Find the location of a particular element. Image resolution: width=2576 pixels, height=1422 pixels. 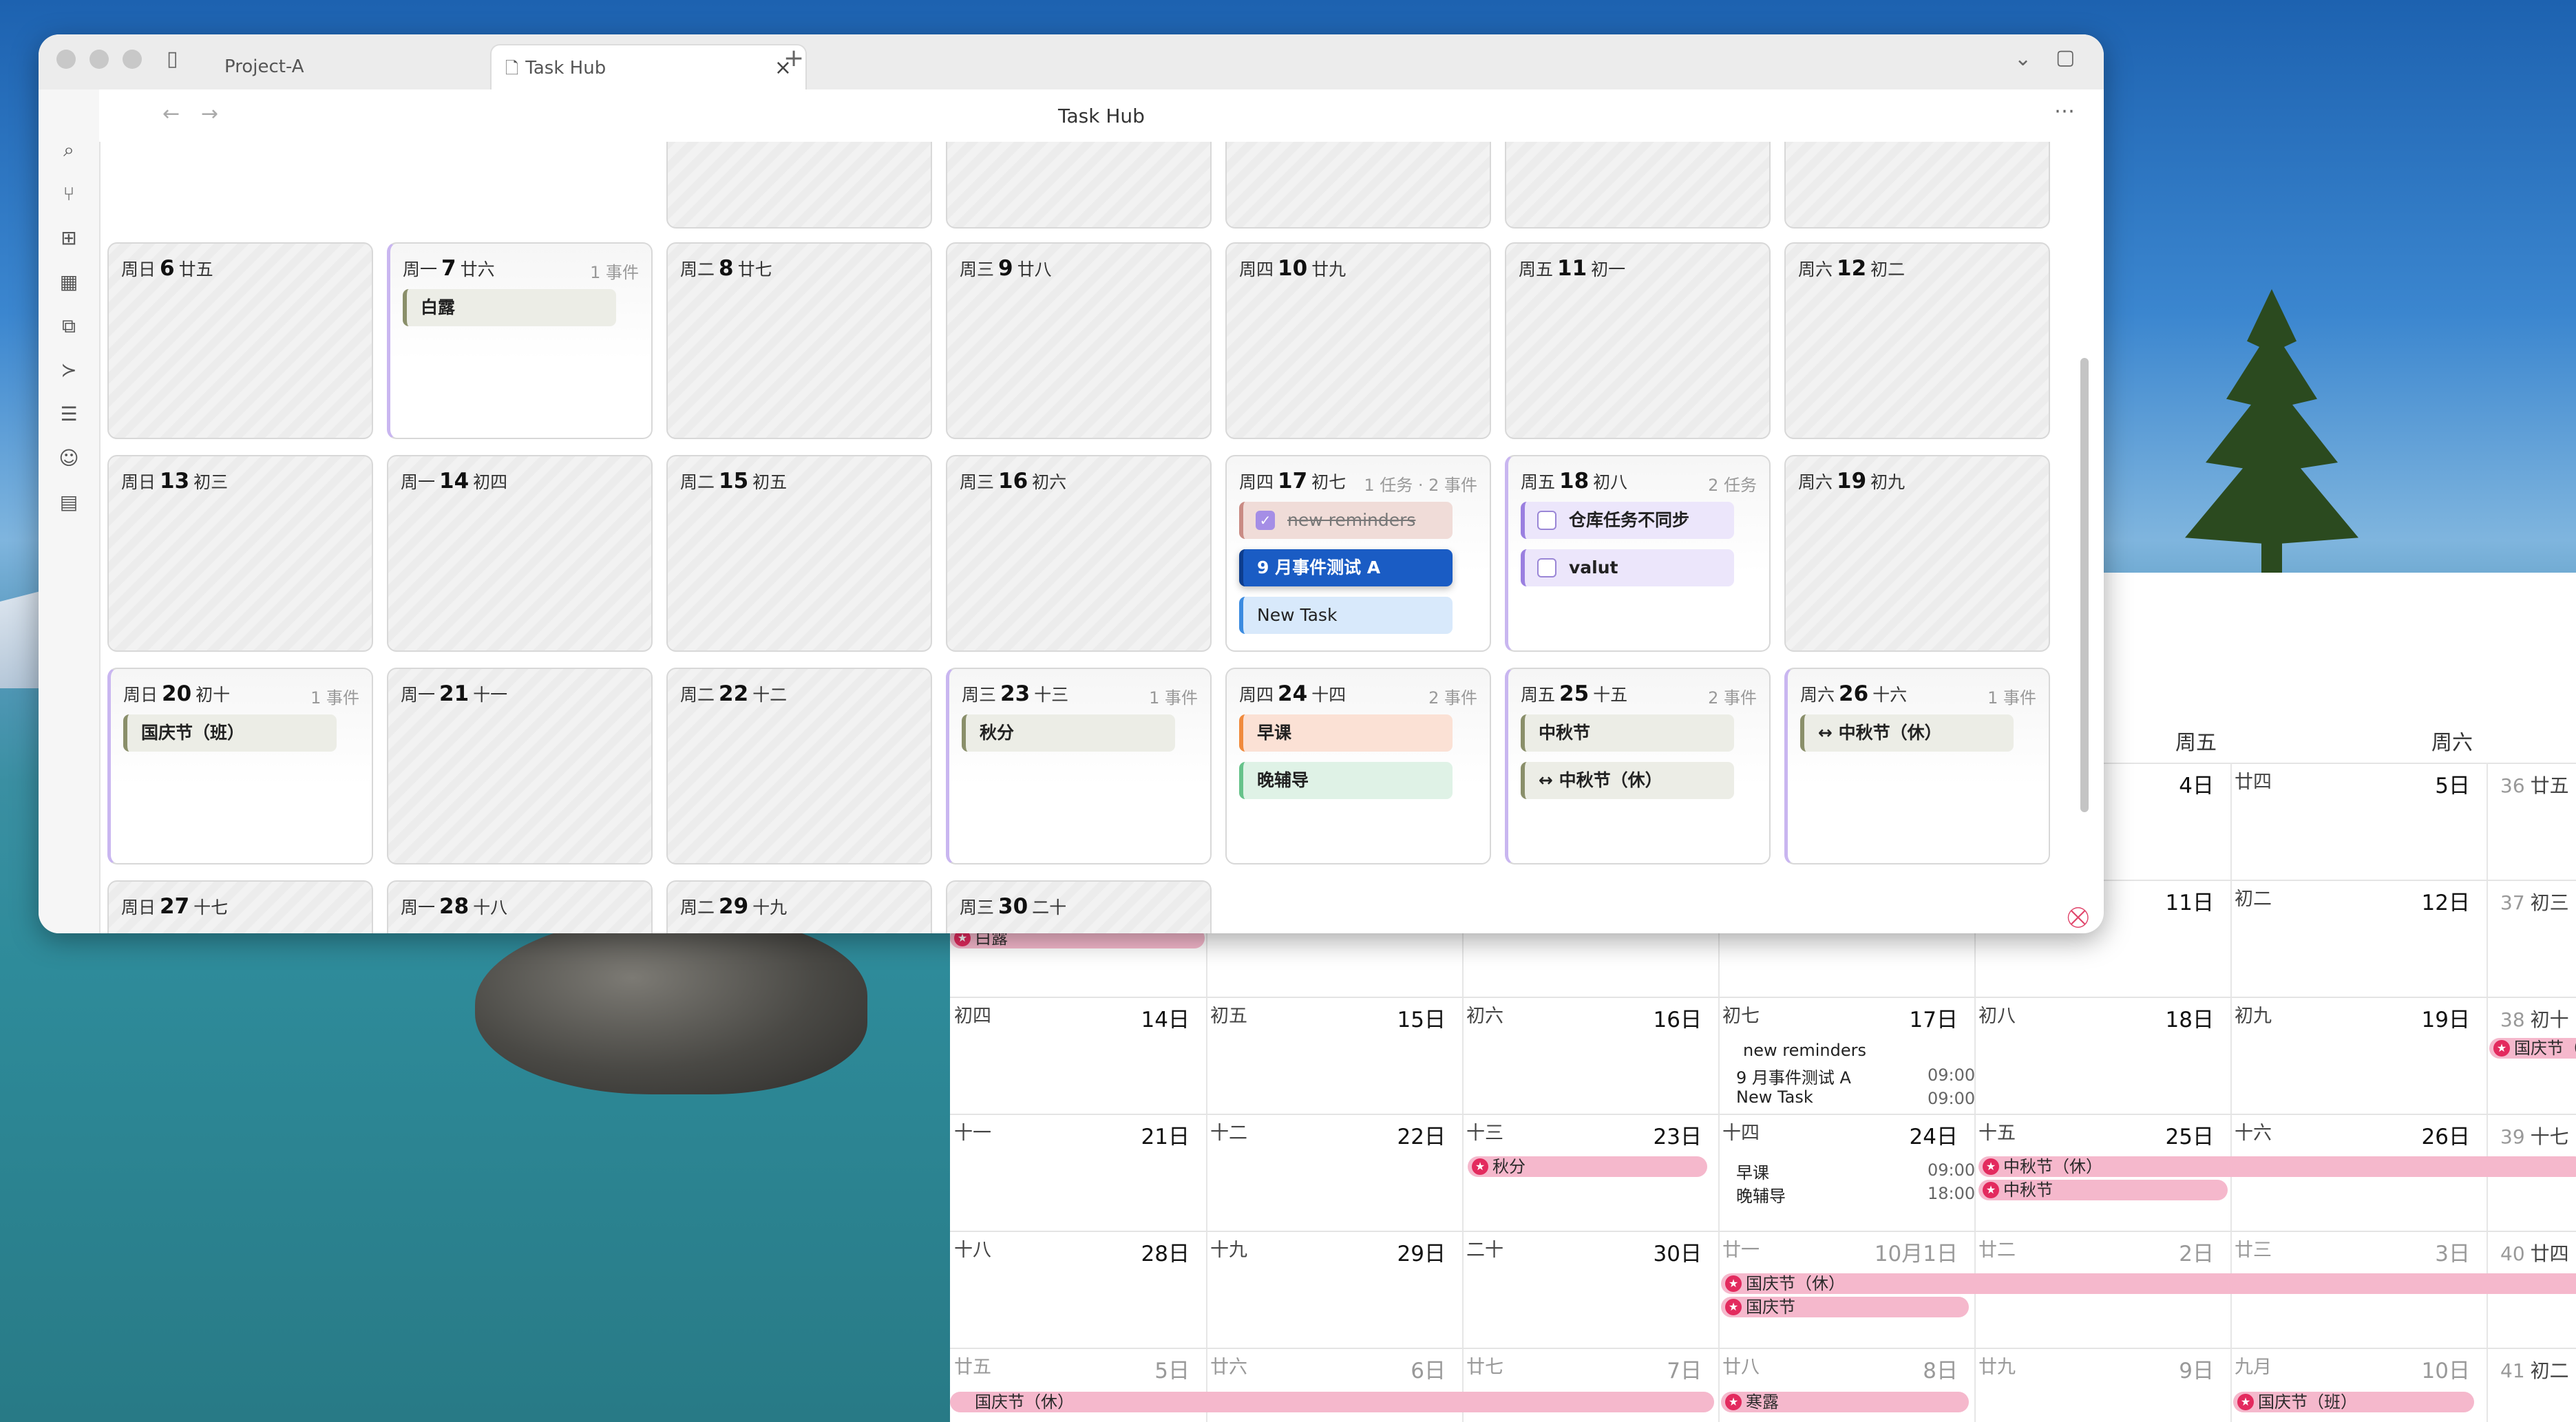

day-cell: 周六 26 十六 1 事件 ↔ 中秋节（休） is located at coordinates (1917, 766).